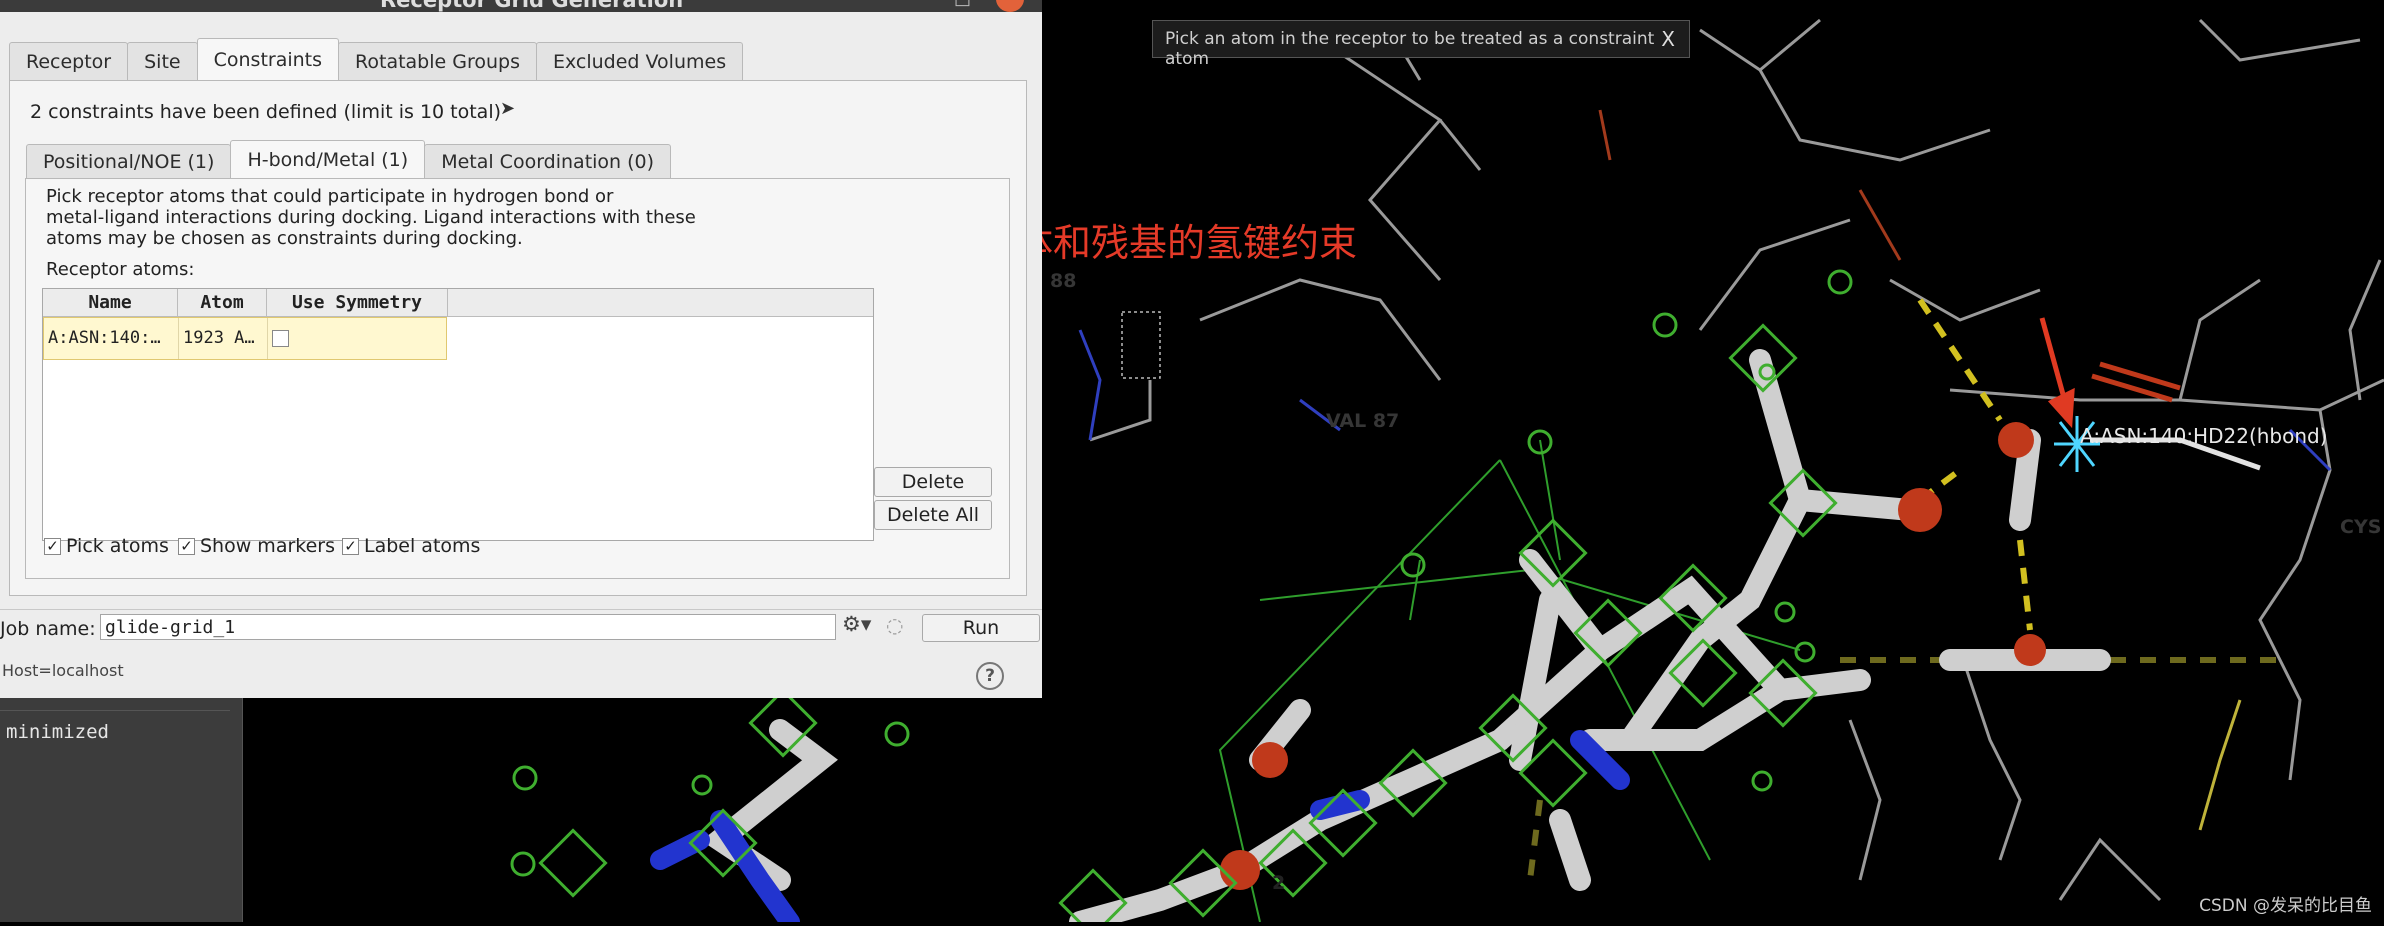 This screenshot has height=926, width=2384. Describe the element at coordinates (48, 629) in the screenshot. I see `job-name-label: Job name:` at that location.